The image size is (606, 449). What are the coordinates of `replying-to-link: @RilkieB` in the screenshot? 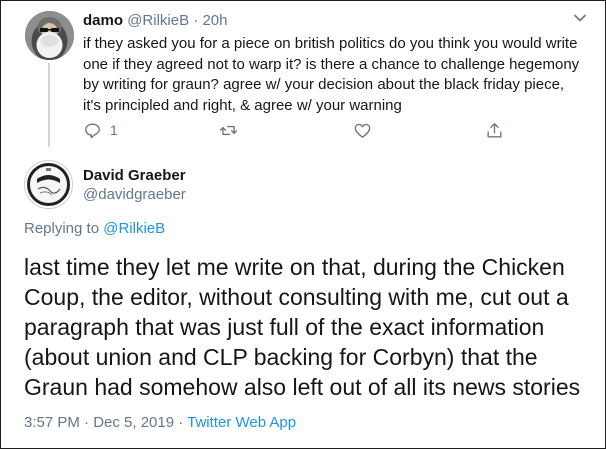 It's located at (134, 228).